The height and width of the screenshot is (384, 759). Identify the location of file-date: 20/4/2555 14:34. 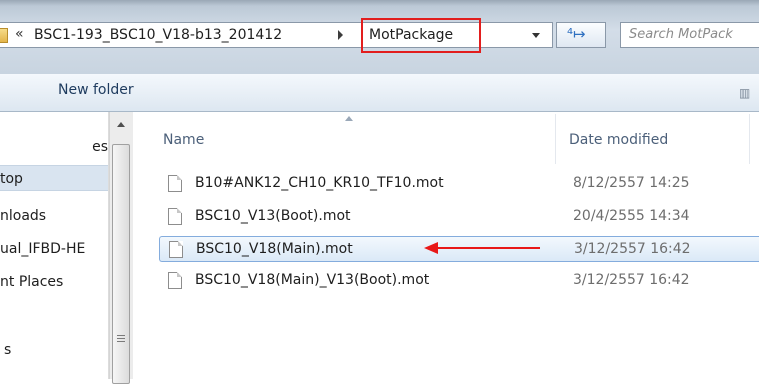
(631, 216).